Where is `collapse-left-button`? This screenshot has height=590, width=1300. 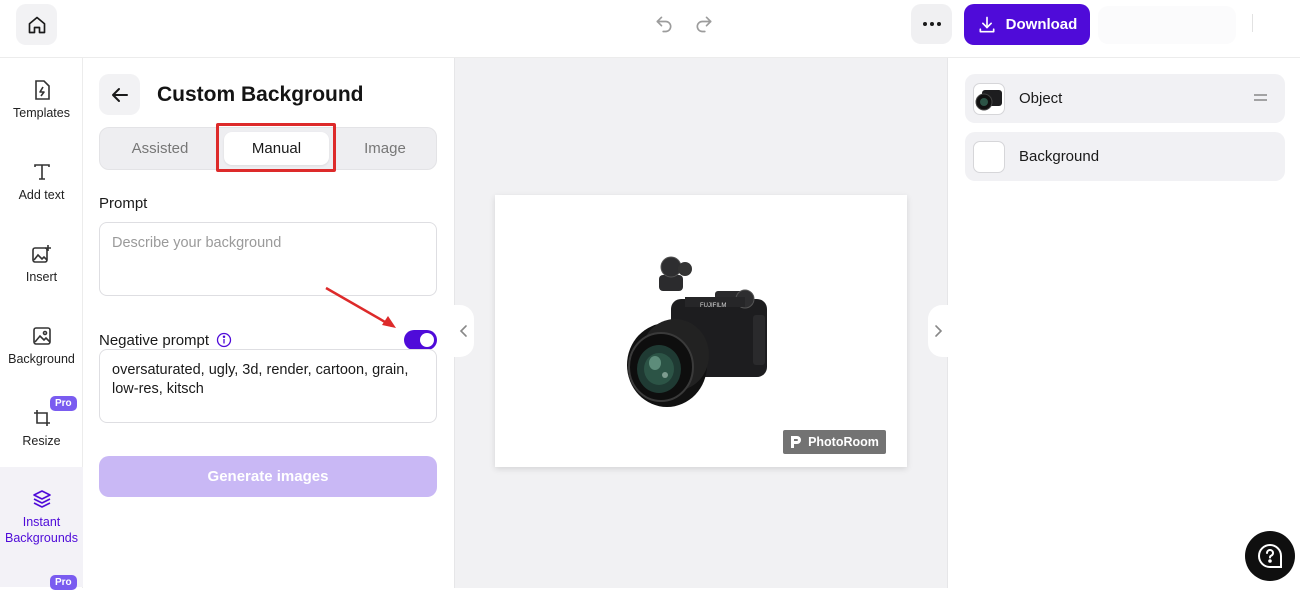 collapse-left-button is located at coordinates (464, 331).